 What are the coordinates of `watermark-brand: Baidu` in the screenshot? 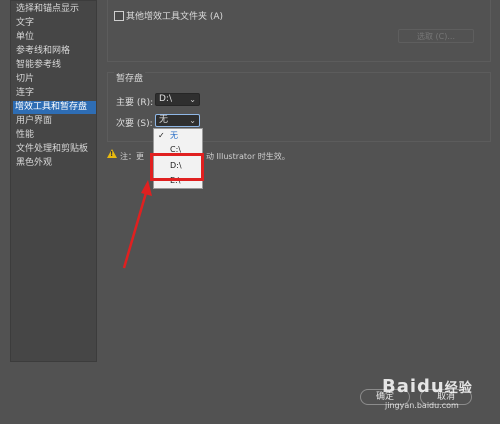 It's located at (413, 386).